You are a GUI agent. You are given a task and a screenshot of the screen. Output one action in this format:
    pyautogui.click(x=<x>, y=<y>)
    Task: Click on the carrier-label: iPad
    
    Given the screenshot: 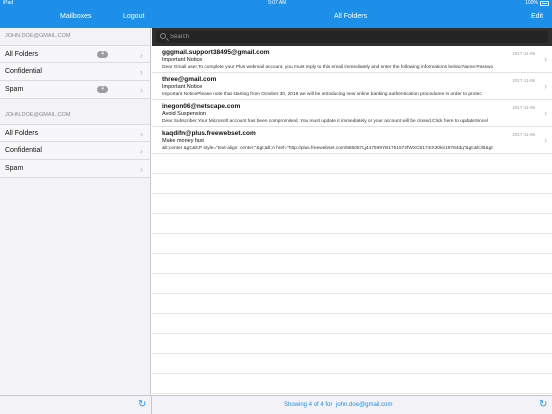 What is the action you would take?
    pyautogui.click(x=8, y=3)
    